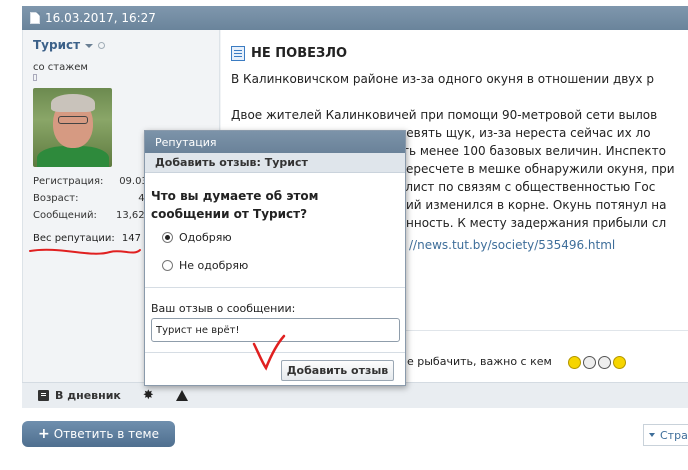  What do you see at coordinates (102, 45) in the screenshot?
I see `offline-status-icon` at bounding box center [102, 45].